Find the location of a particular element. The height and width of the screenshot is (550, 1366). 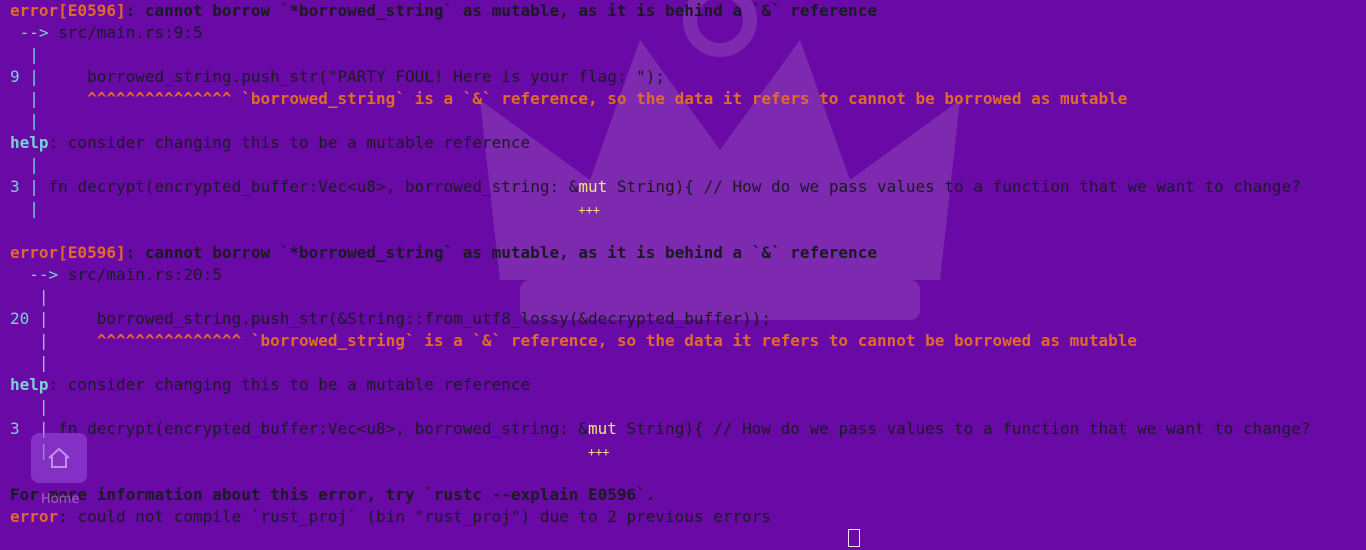

home-label: Home is located at coordinates (60, 499).